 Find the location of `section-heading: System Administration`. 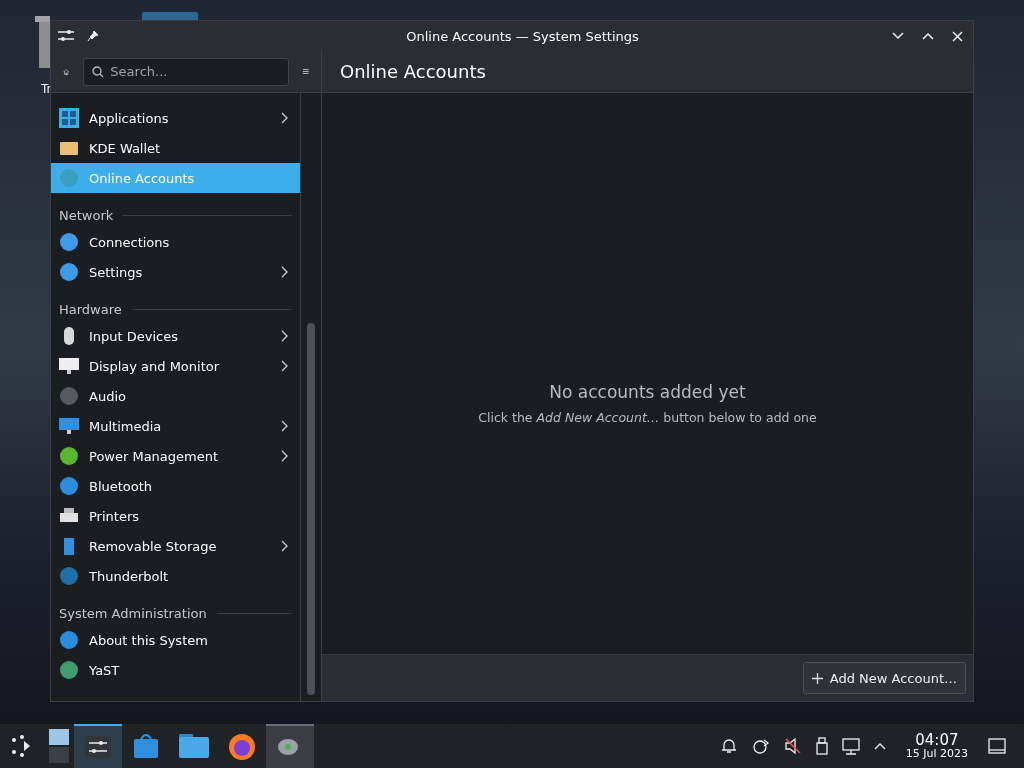

section-heading: System Administration is located at coordinates (133, 613).